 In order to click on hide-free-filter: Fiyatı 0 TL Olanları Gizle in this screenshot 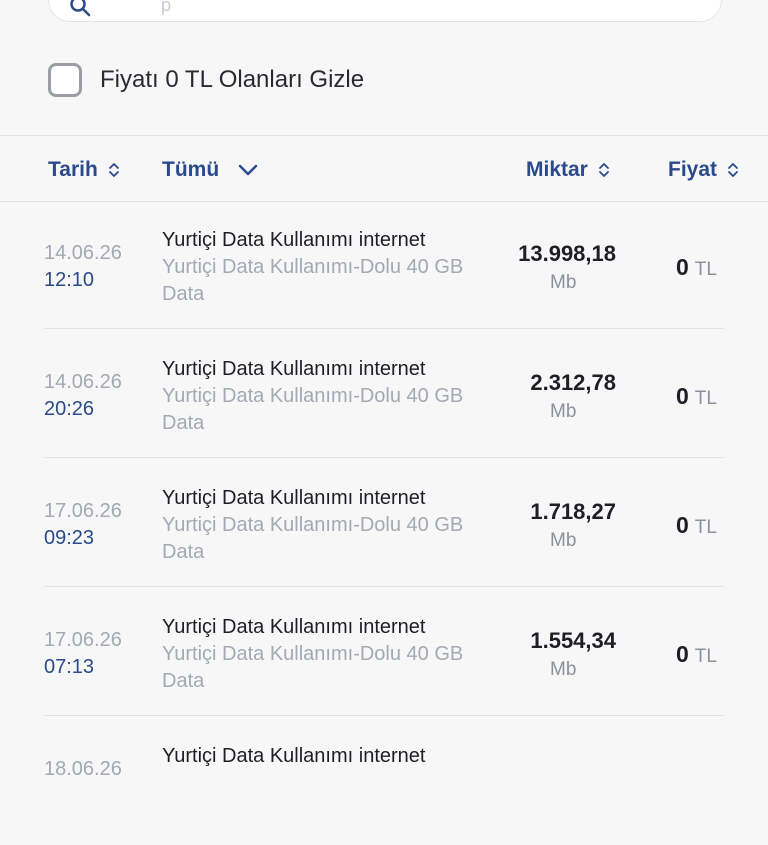, I will do `click(206, 80)`.